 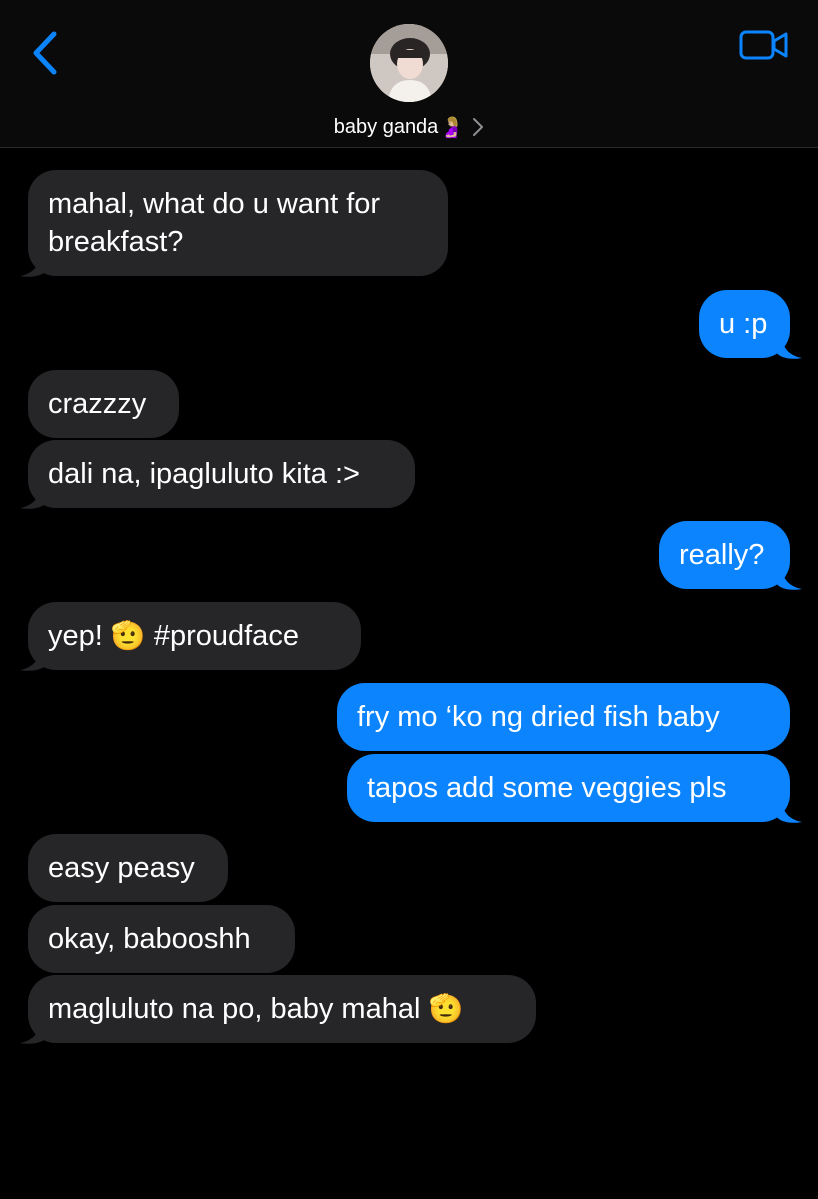 What do you see at coordinates (149, 939) in the screenshot?
I see `message-text: okay, babooshh` at bounding box center [149, 939].